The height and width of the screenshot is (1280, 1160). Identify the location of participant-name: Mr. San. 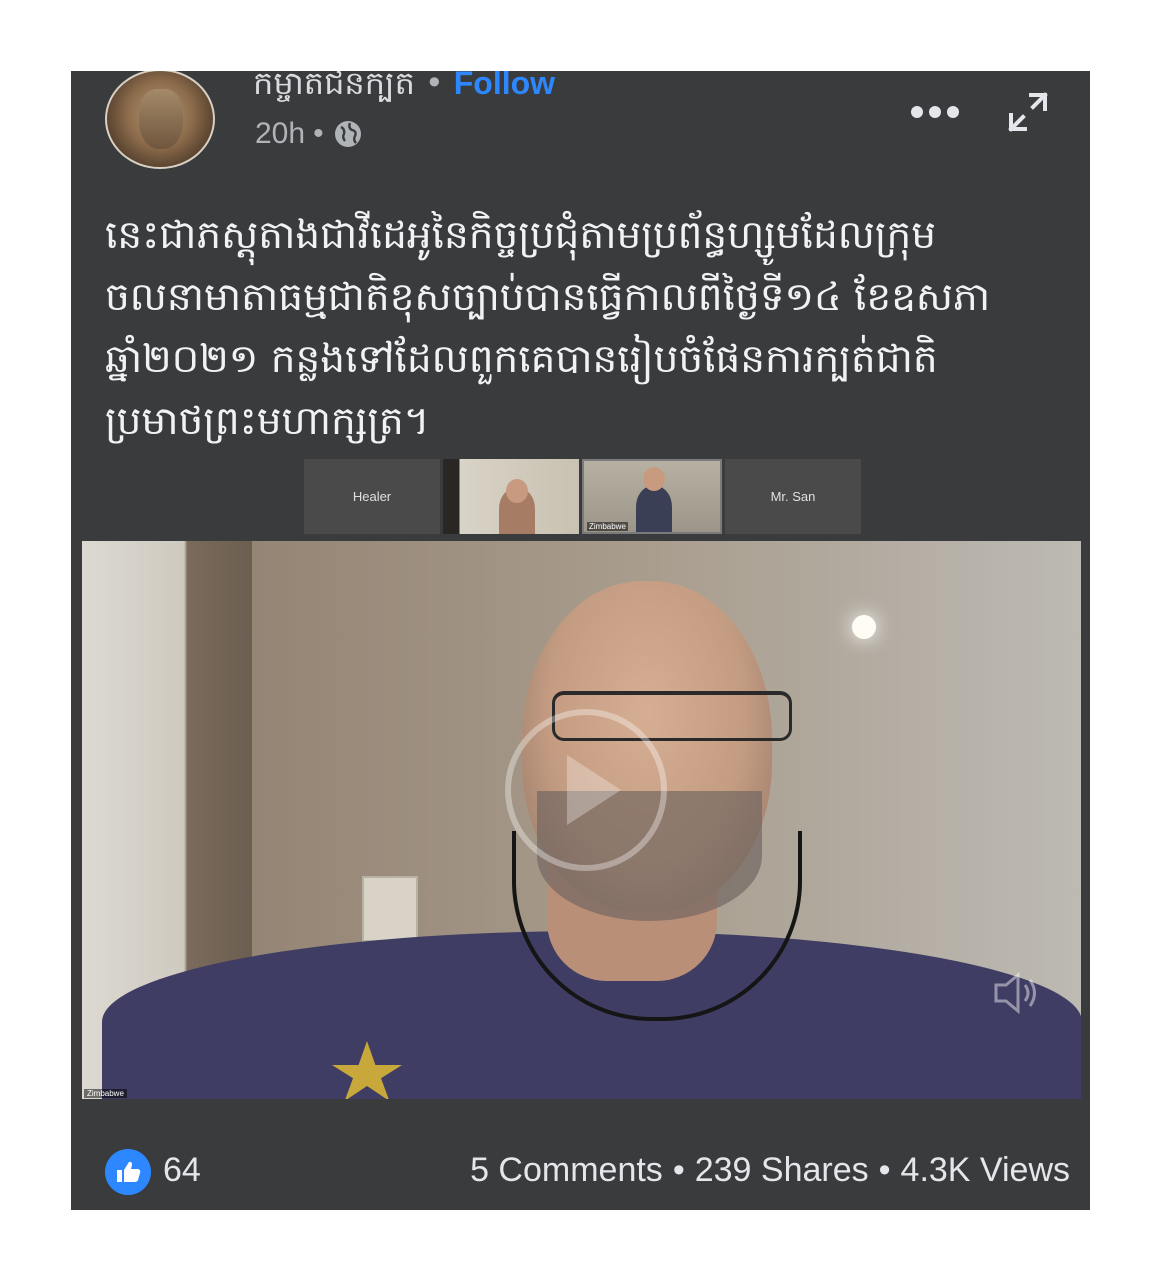
(793, 496).